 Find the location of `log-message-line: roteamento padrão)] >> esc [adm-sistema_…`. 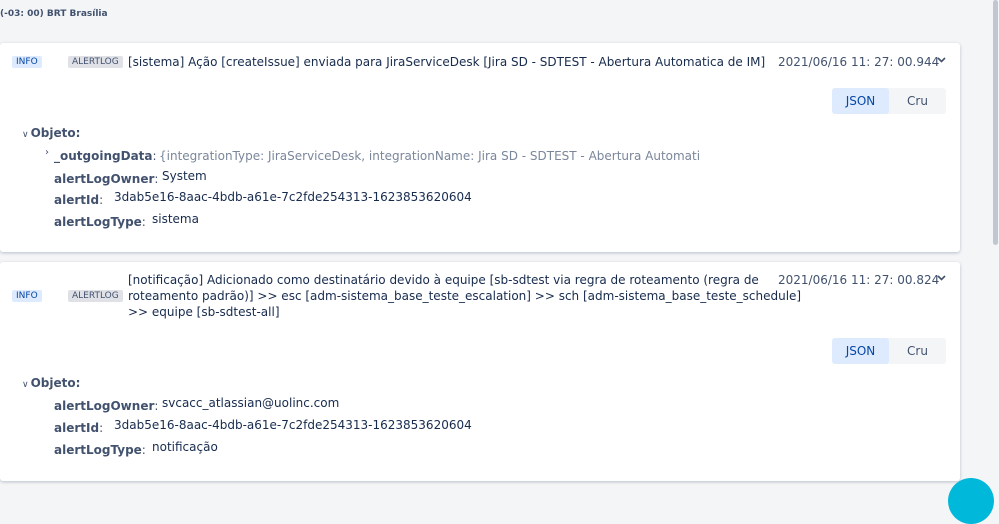

log-message-line: roteamento padrão)] >> esc [adm-sistema_… is located at coordinates (465, 296).